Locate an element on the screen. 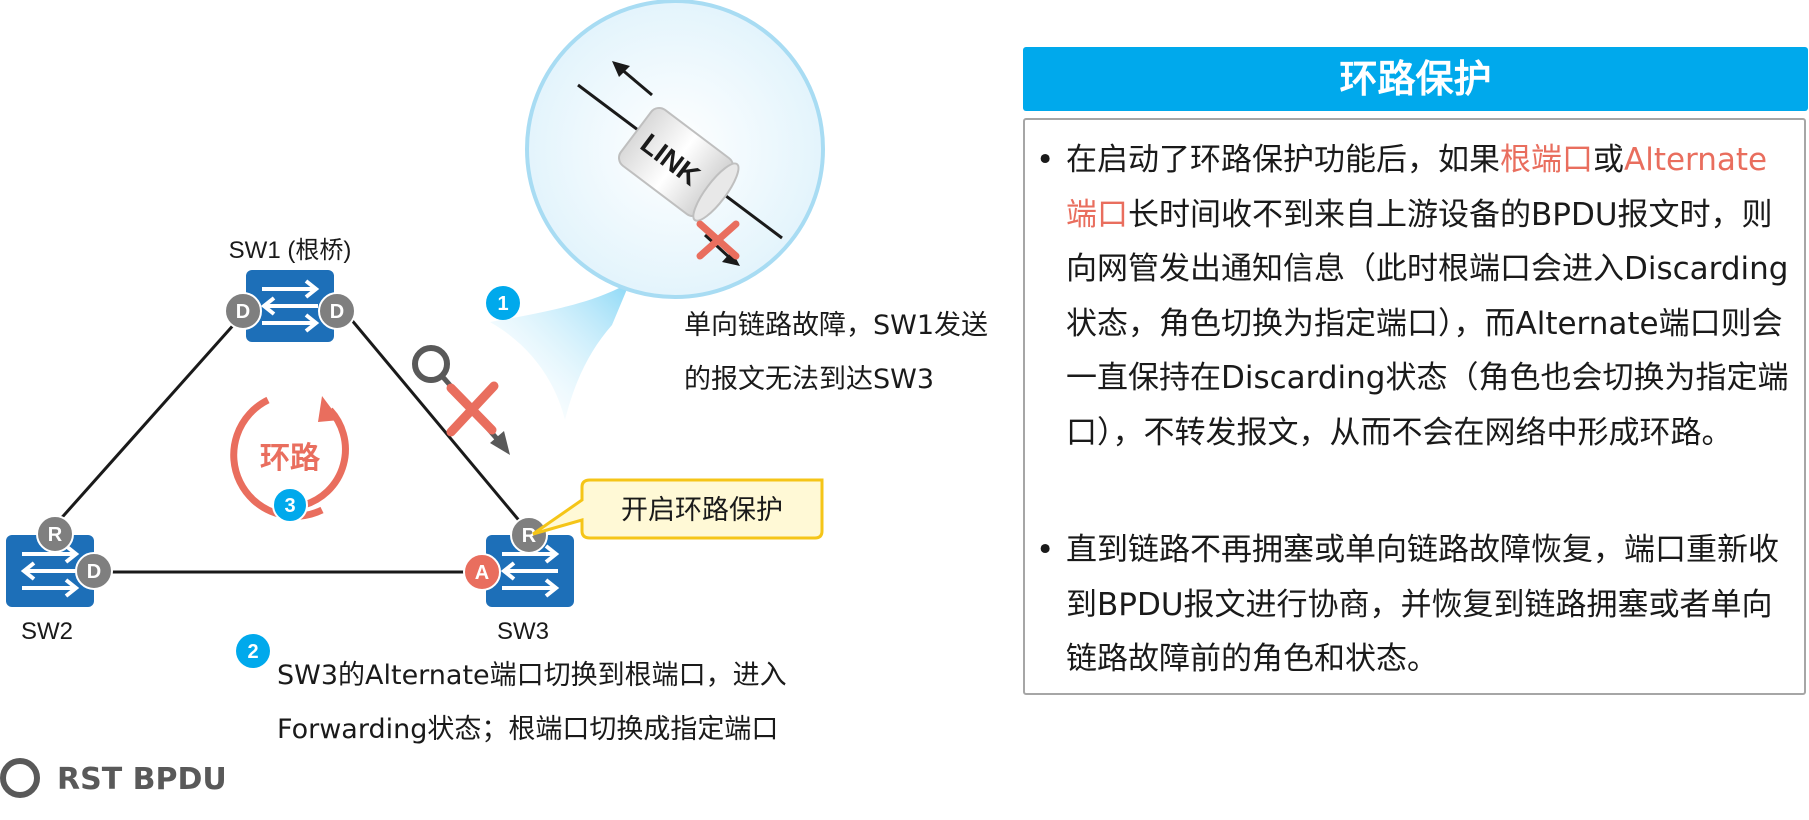 This screenshot has width=1809, height=820. port-label-a: A is located at coordinates (482, 573).